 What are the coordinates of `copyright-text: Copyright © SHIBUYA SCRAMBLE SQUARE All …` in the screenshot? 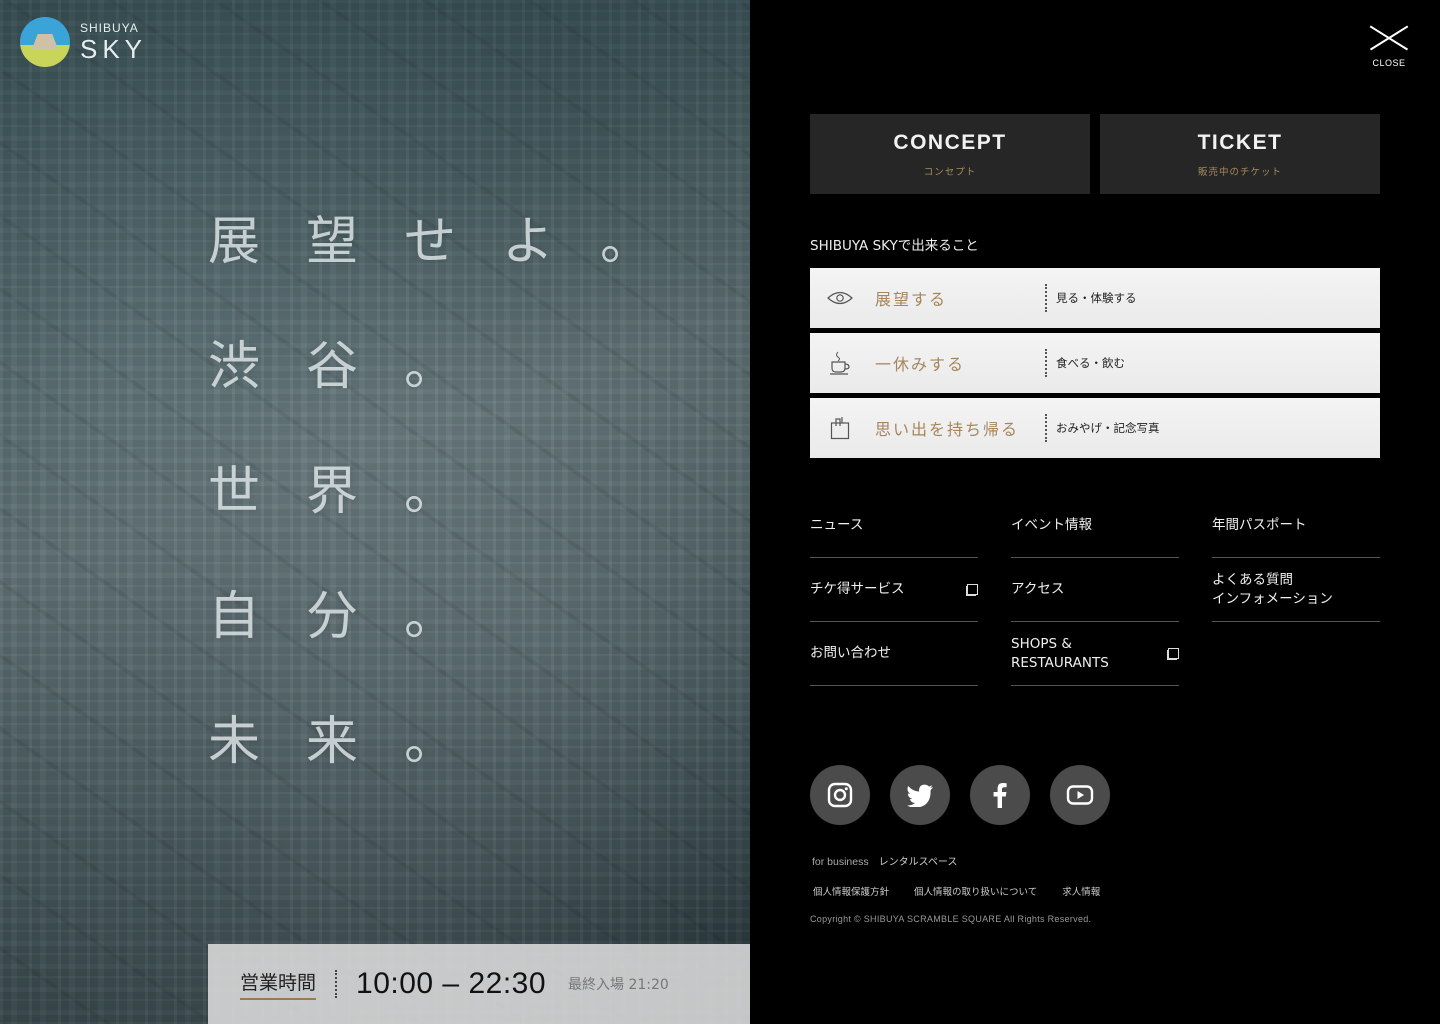 It's located at (951, 919).